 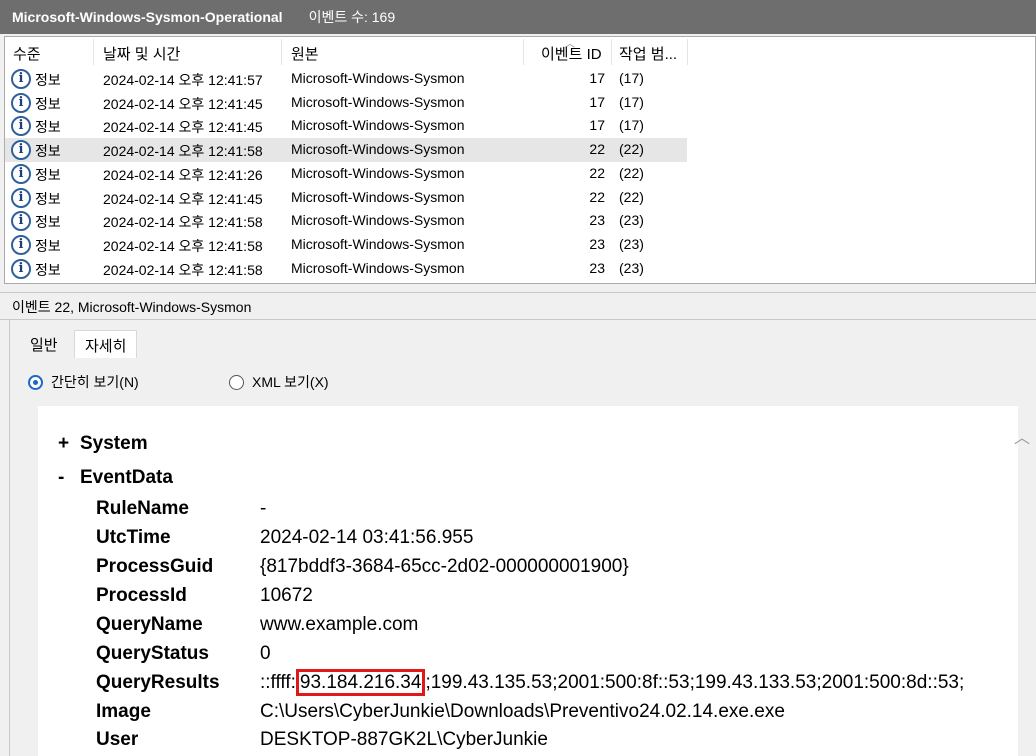 I want to click on friendly-view-radio: 간단히 보기(N), so click(x=83, y=382).